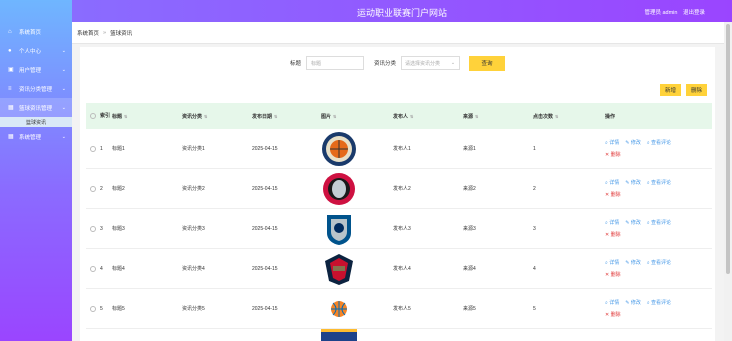 Image resolution: width=732 pixels, height=341 pixels. I want to click on row-clicks: 3, so click(534, 228).